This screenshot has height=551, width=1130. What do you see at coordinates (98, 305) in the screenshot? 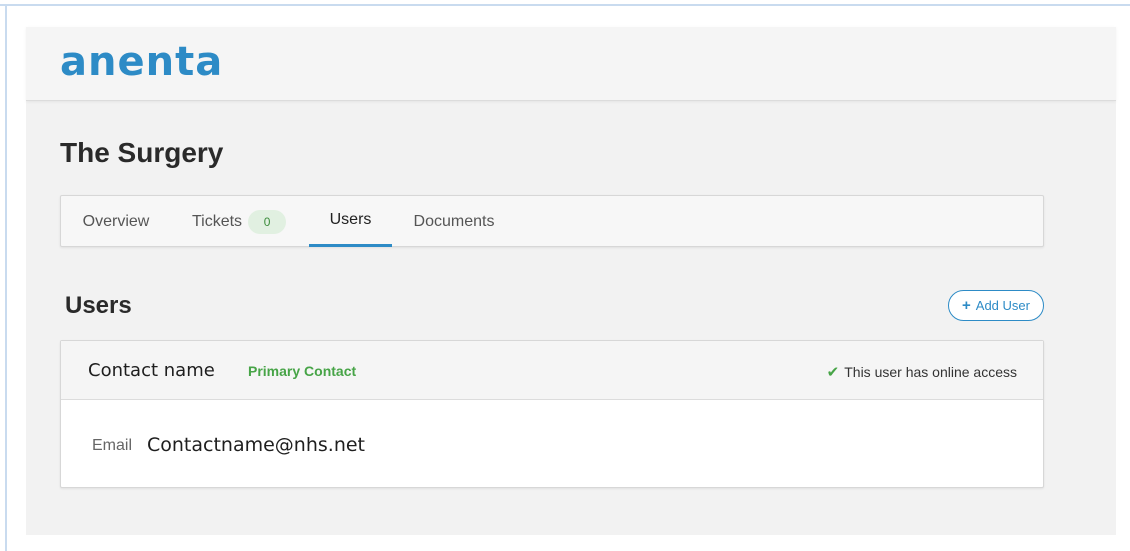
I see `users-section-title: Users` at bounding box center [98, 305].